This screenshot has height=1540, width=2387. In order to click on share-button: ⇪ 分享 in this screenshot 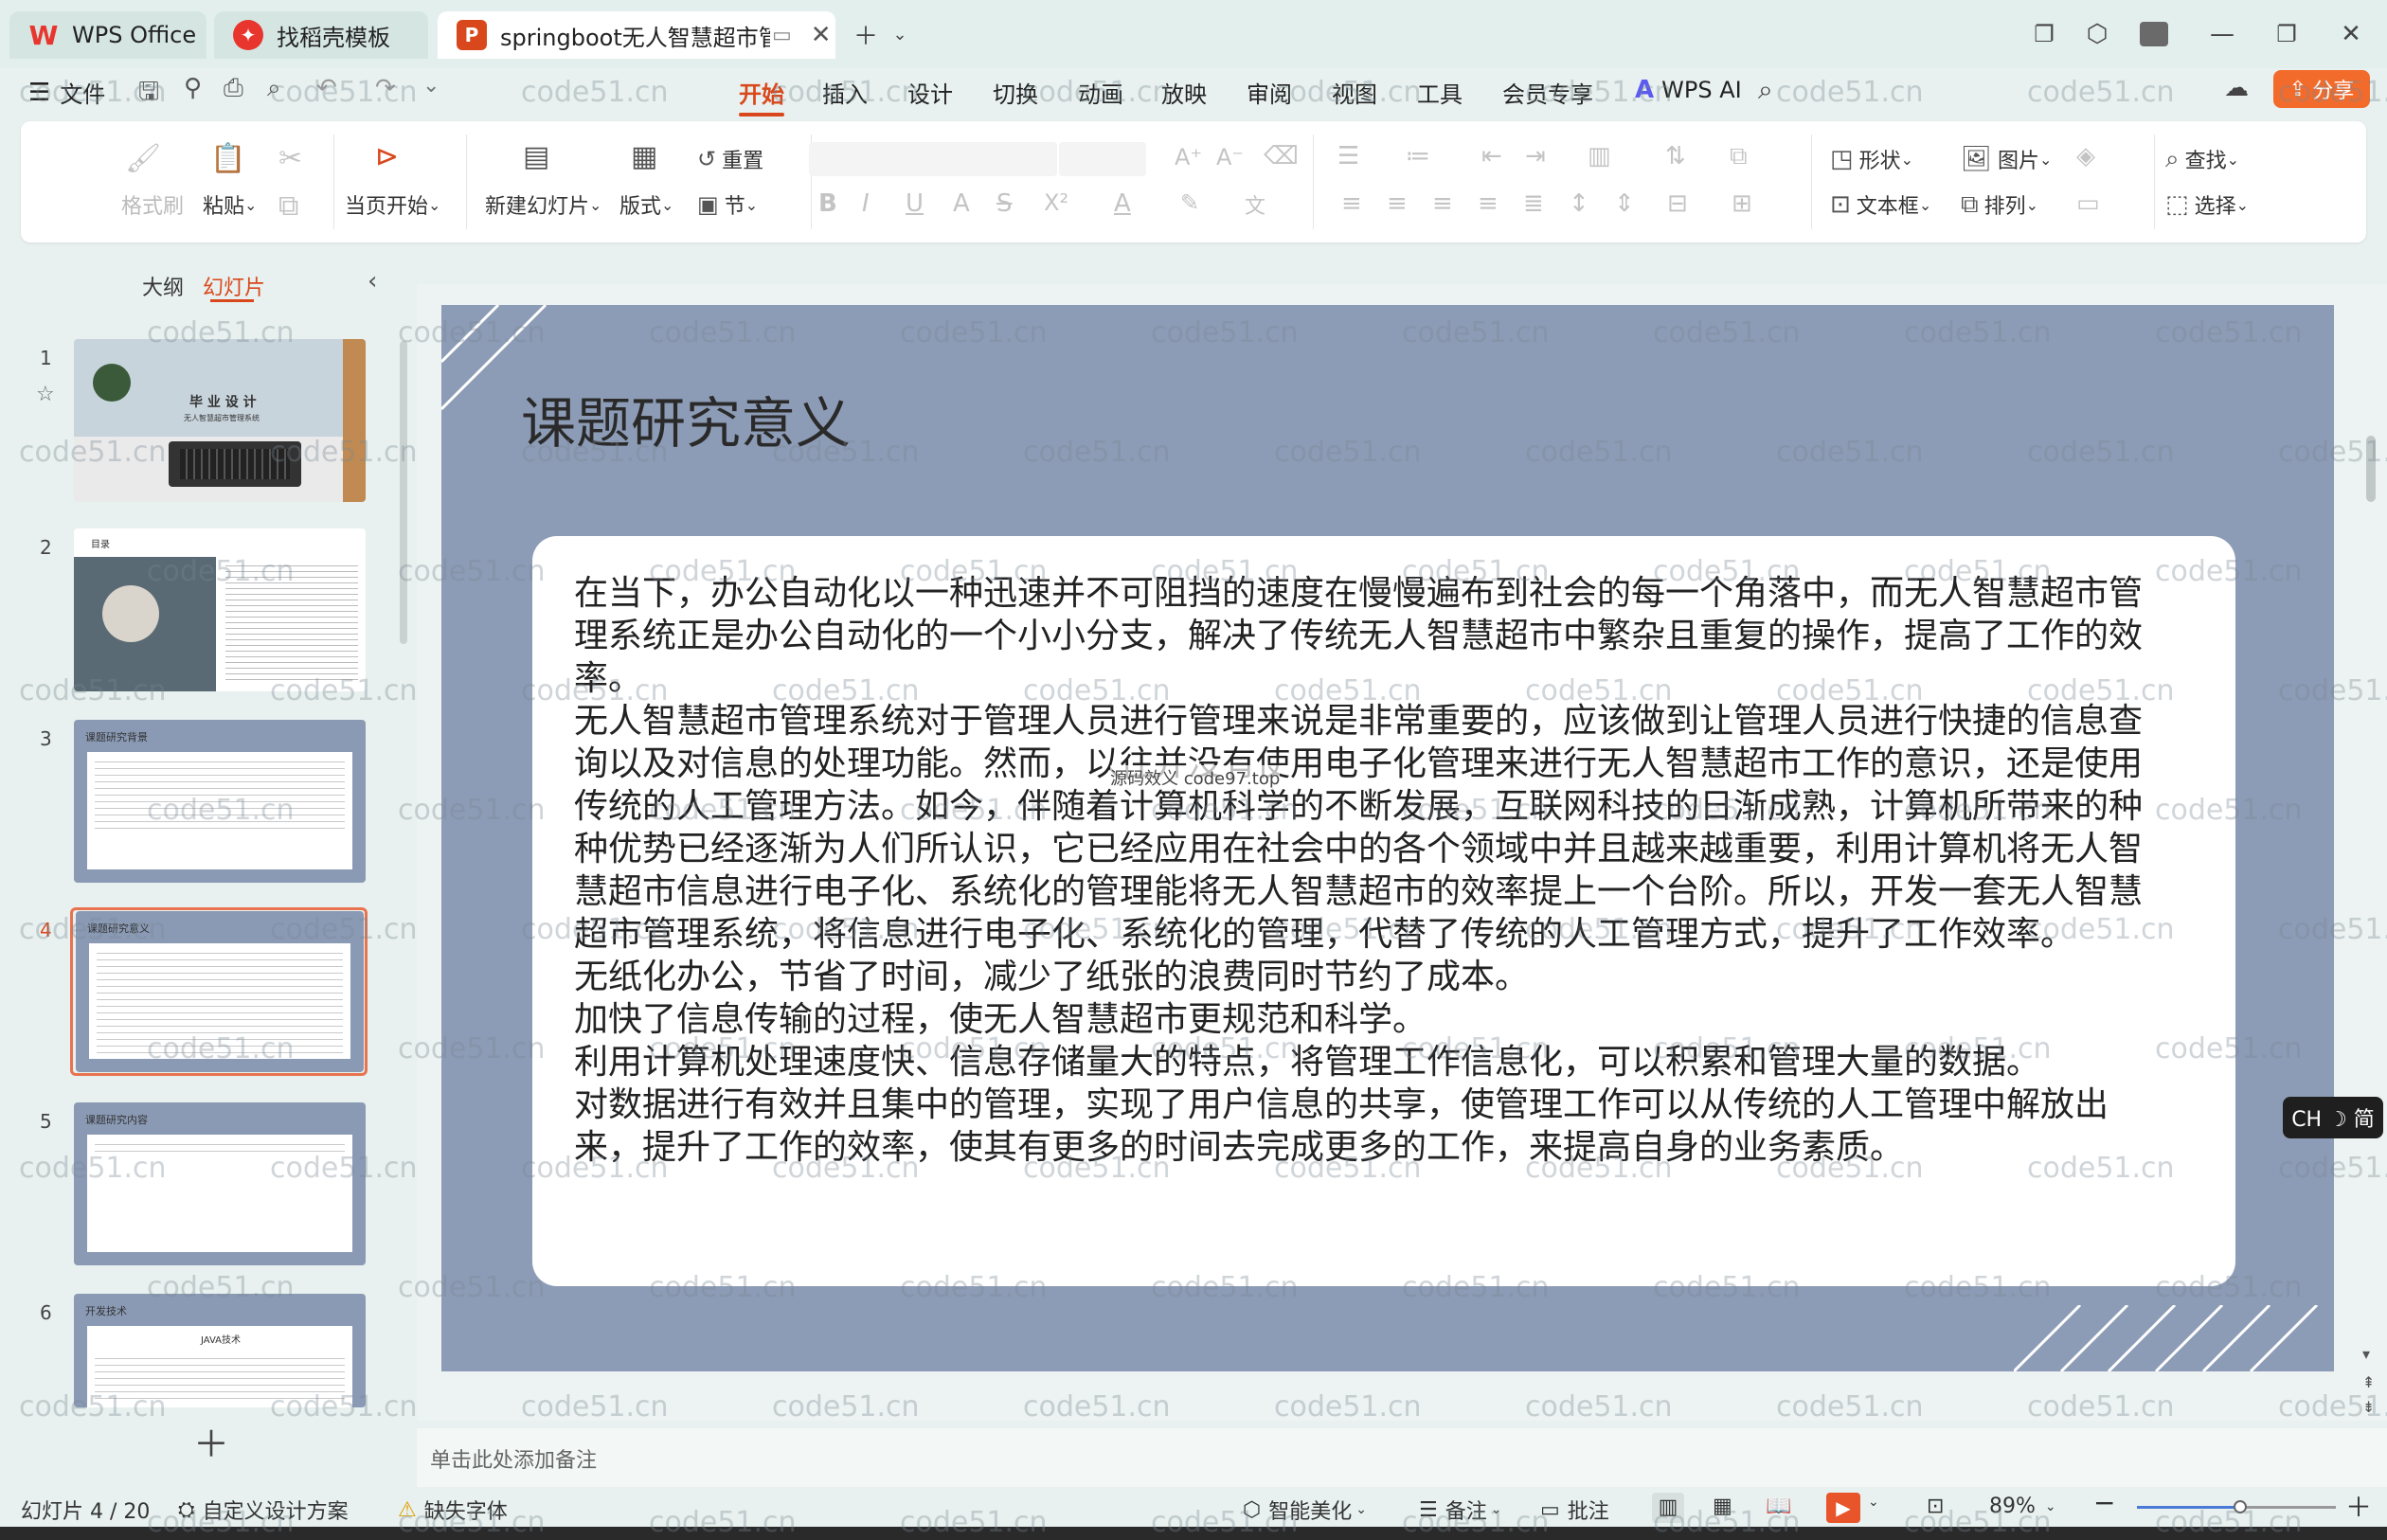, I will do `click(2321, 89)`.